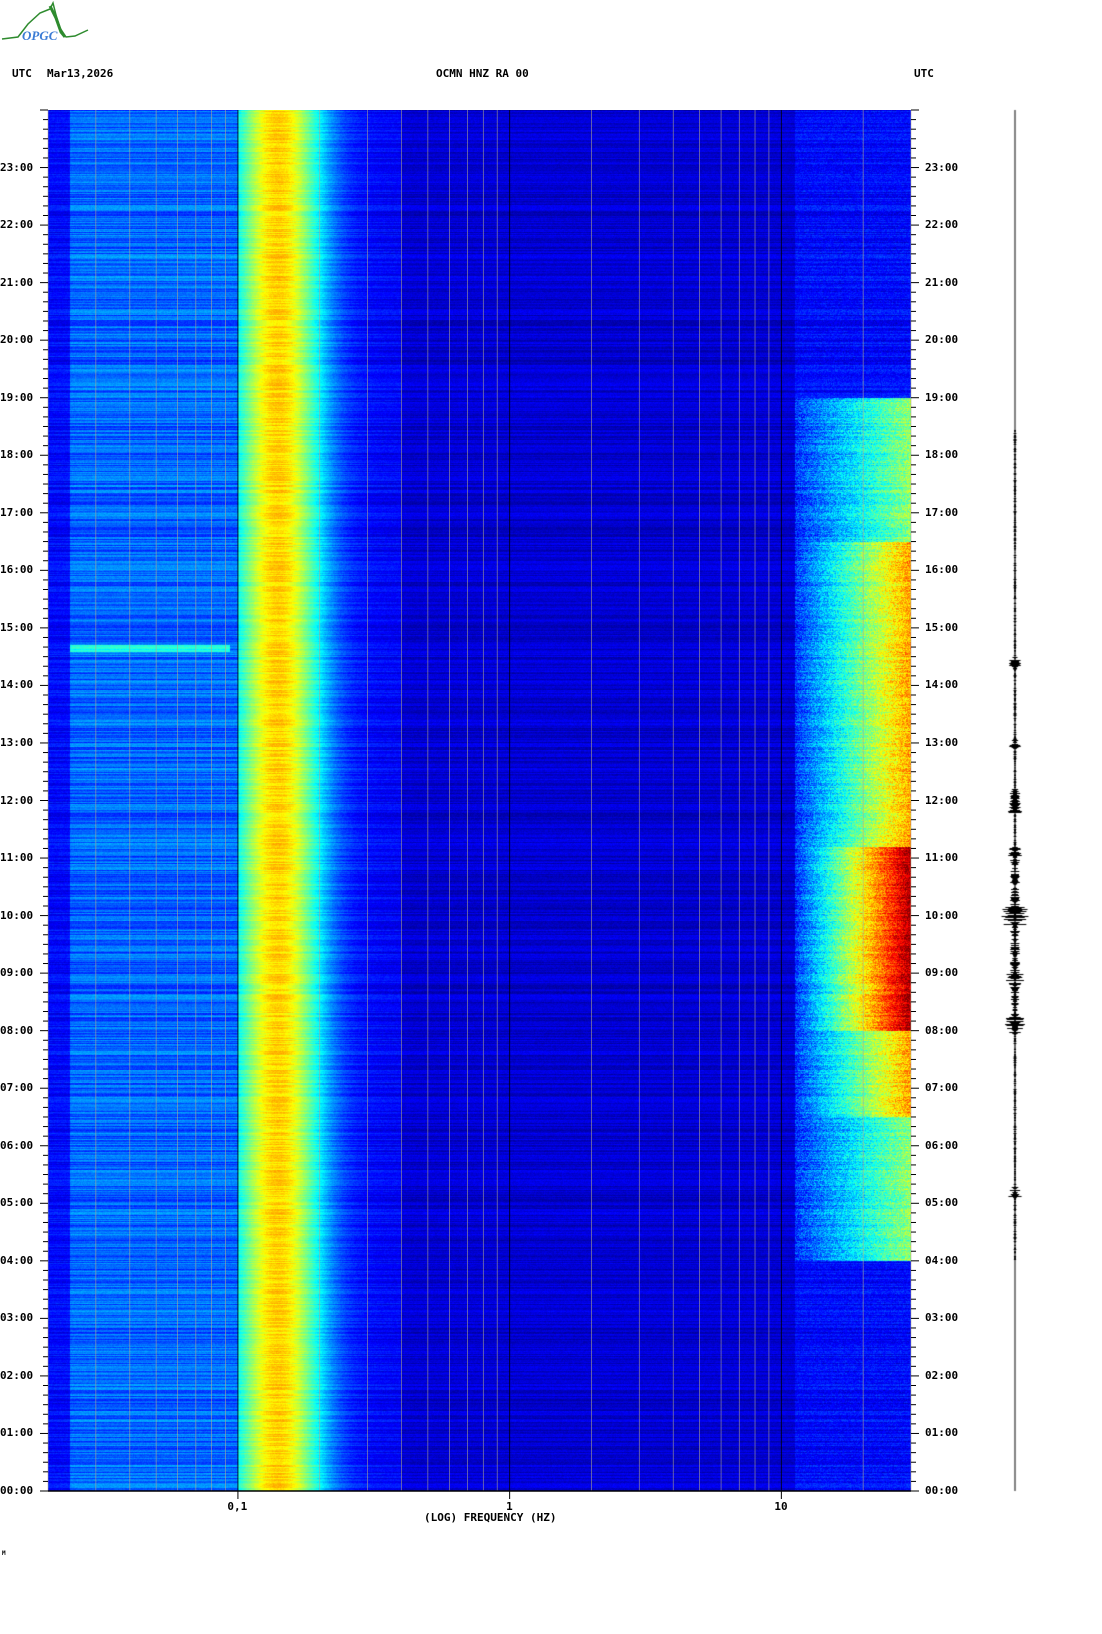  Describe the element at coordinates (942, 915) in the screenshot. I see `y-label-right: 10:00` at that location.